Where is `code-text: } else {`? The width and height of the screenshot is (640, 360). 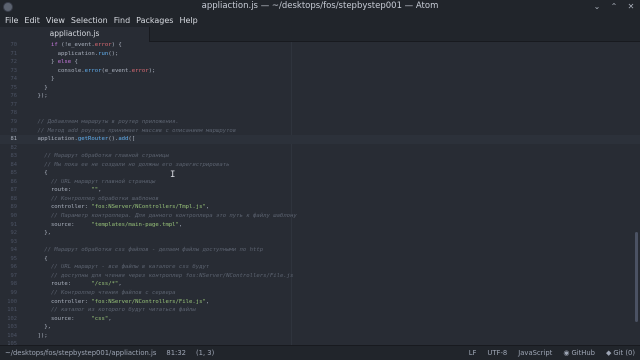 code-text: } else { is located at coordinates (51, 62).